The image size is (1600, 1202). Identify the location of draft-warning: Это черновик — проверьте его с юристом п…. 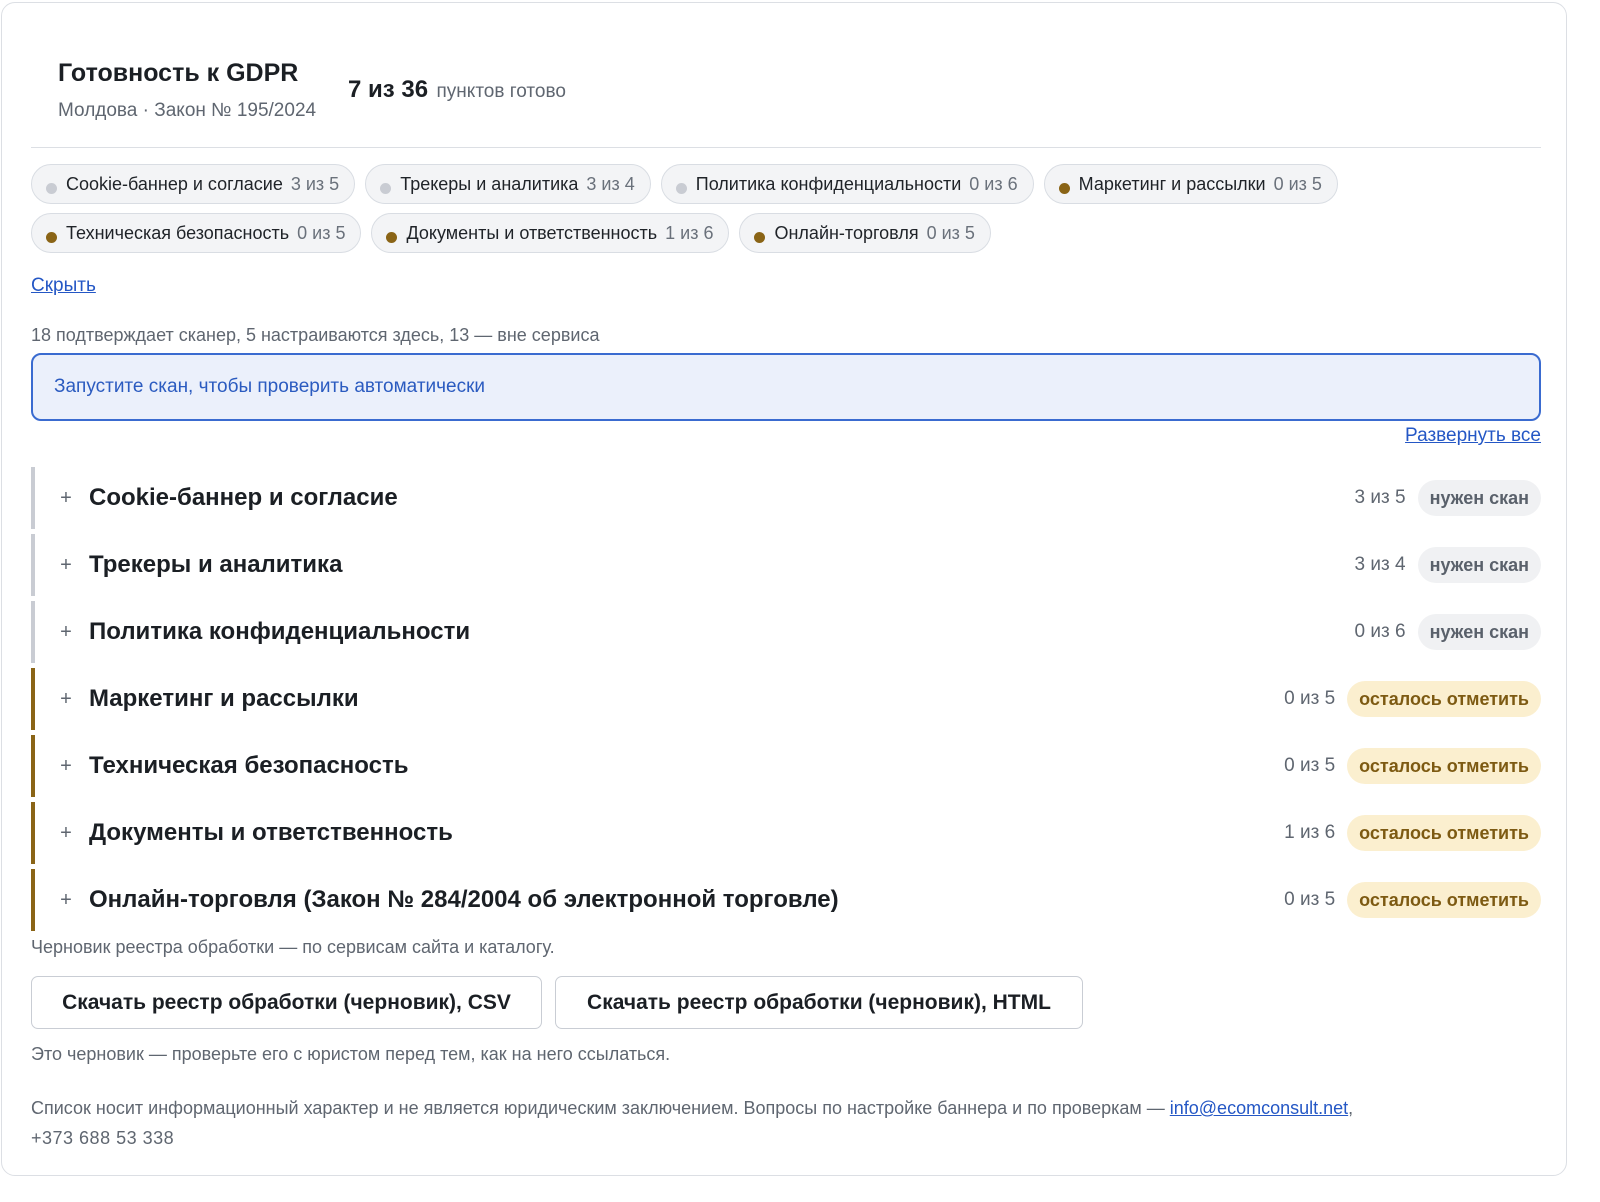
(351, 1054).